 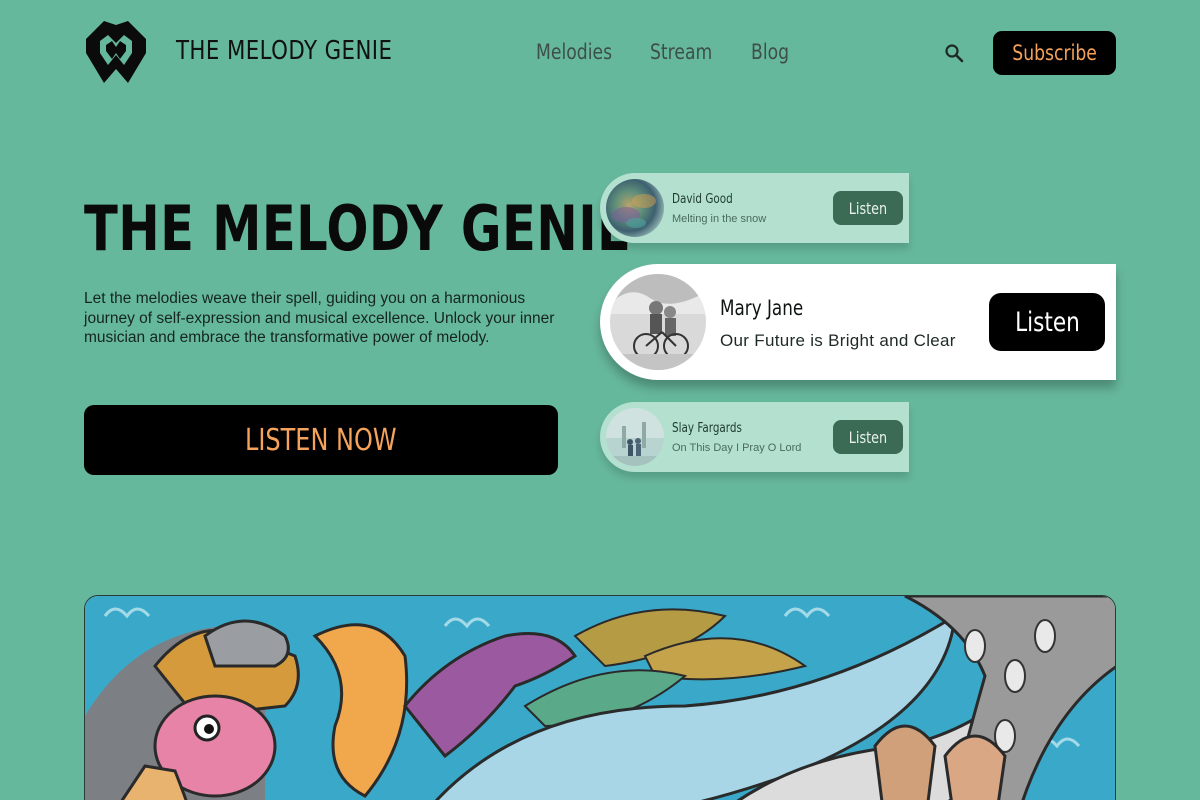 What do you see at coordinates (702, 199) in the screenshot?
I see `track-artist: David Good` at bounding box center [702, 199].